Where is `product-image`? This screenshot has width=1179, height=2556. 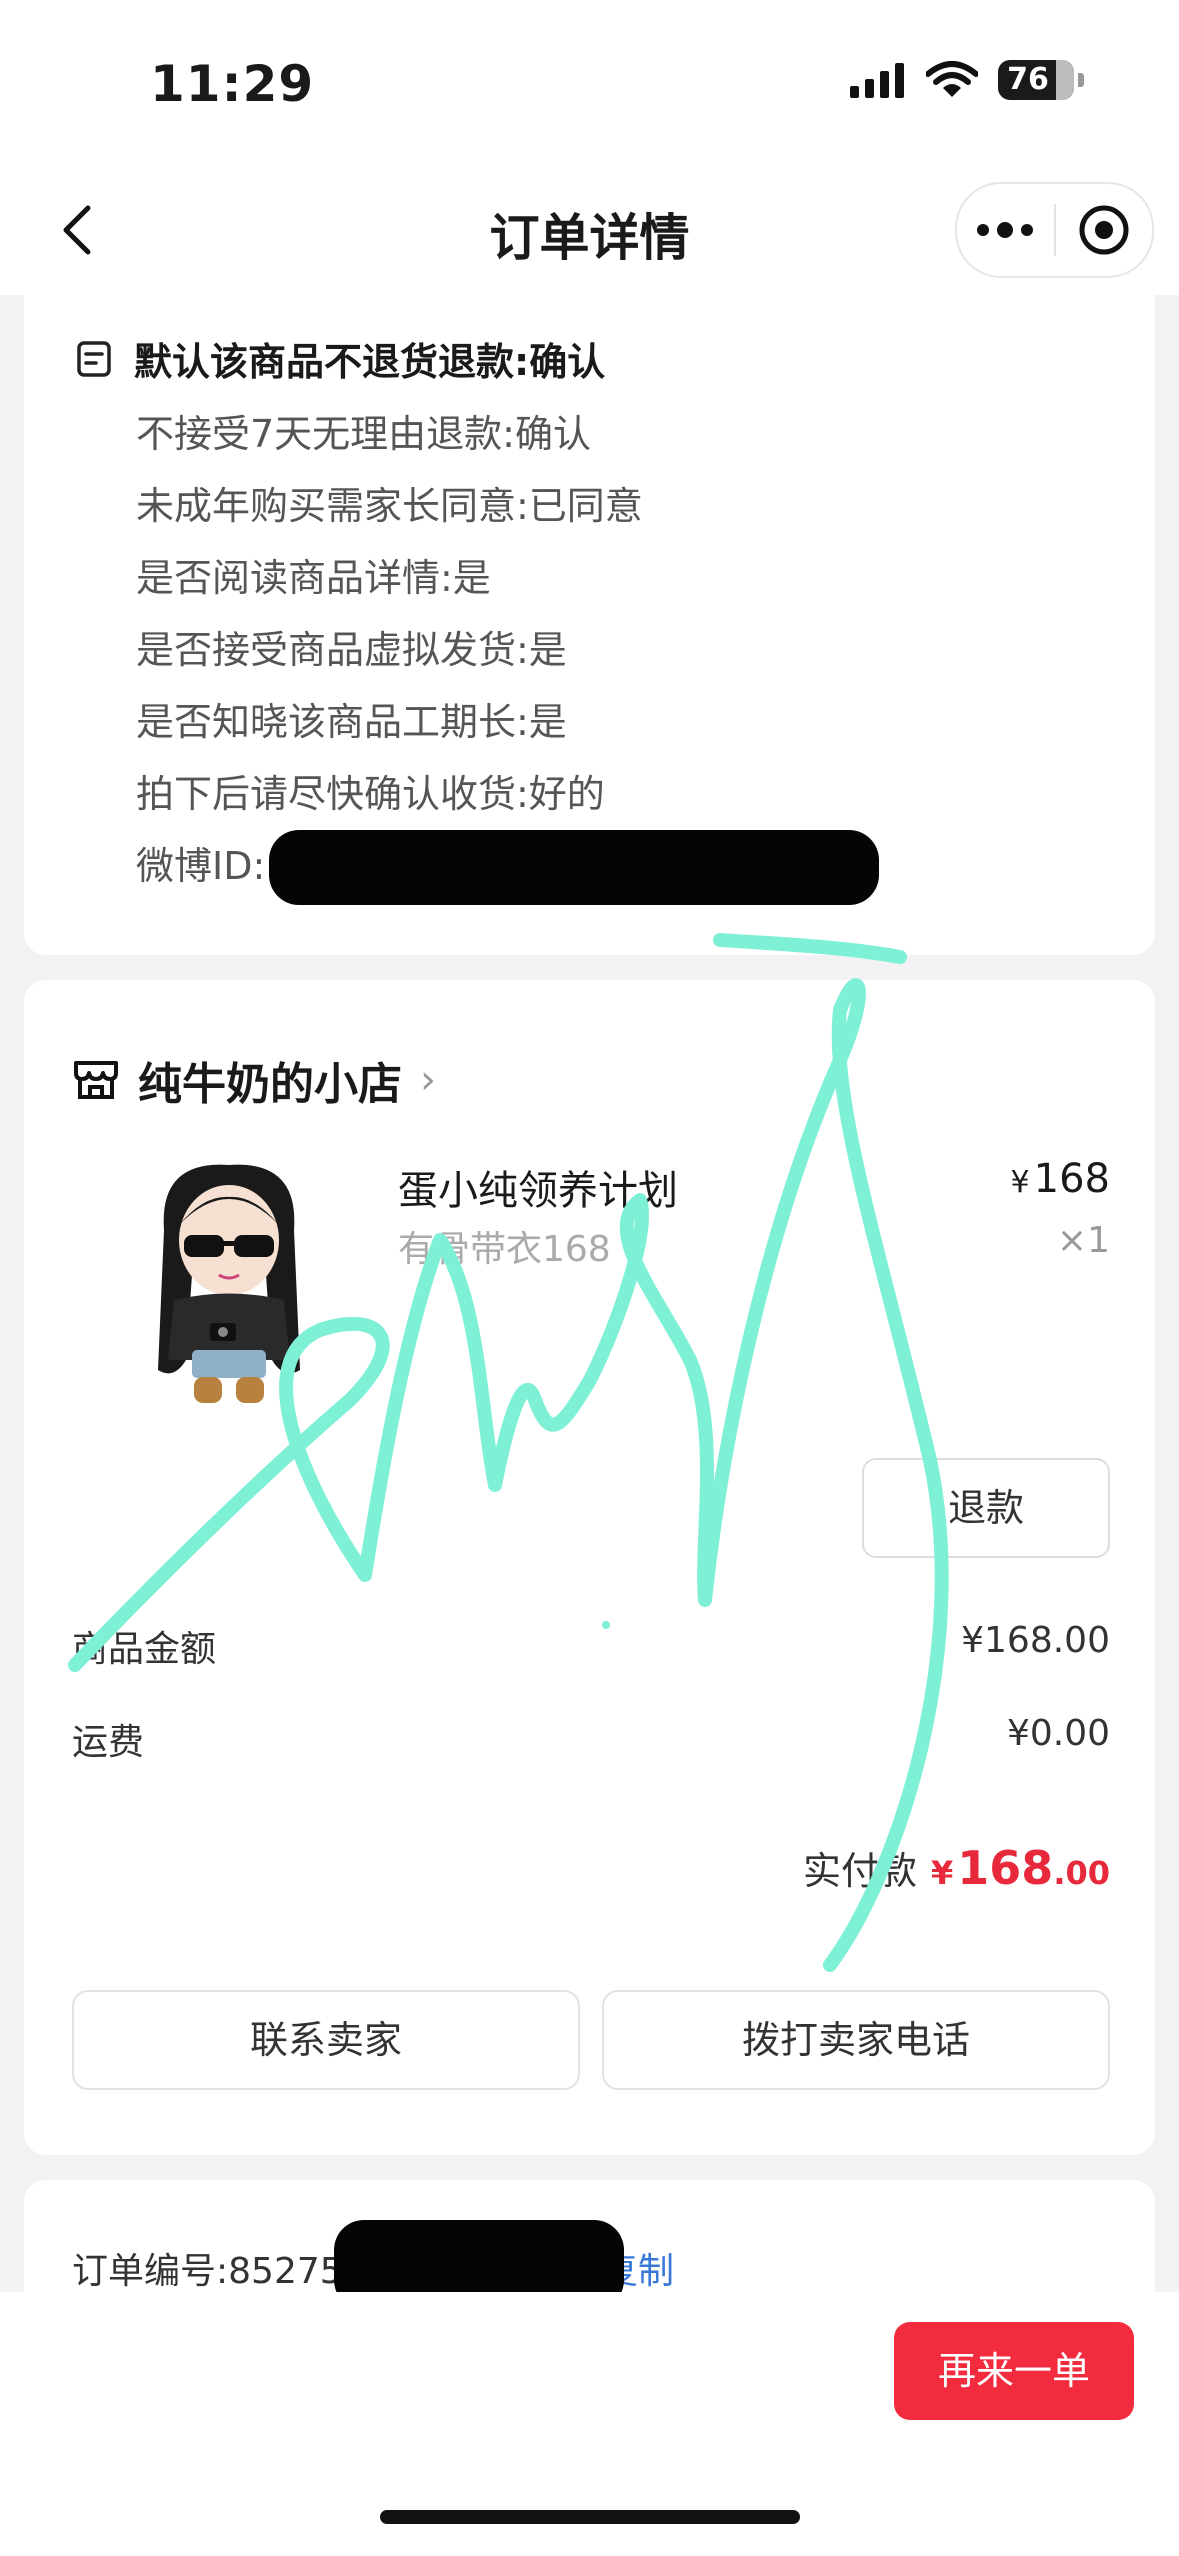 product-image is located at coordinates (229, 1290).